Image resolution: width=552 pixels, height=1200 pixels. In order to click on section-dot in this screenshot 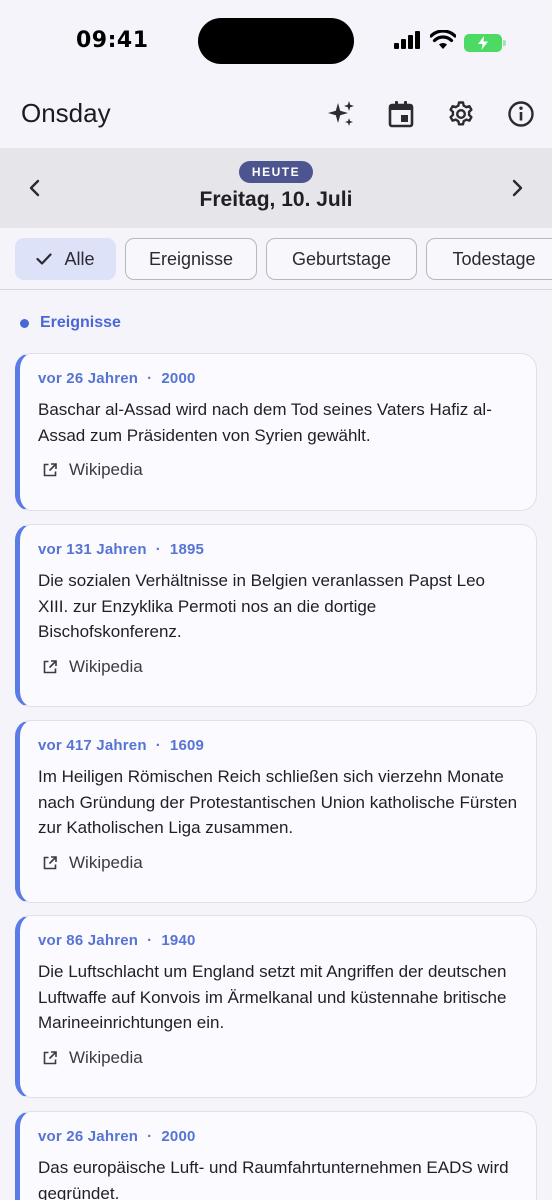, I will do `click(24, 323)`.